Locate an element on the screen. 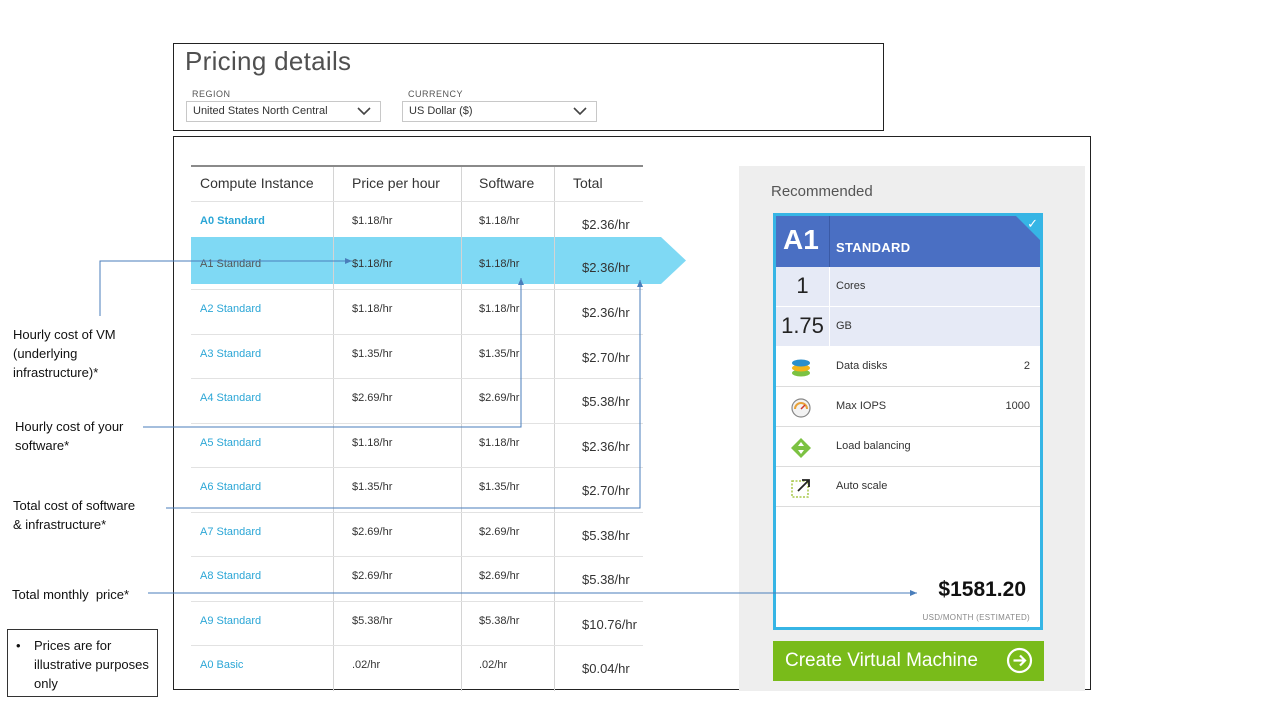 This screenshot has width=1280, height=720. vm-tier: STANDARD is located at coordinates (873, 247).